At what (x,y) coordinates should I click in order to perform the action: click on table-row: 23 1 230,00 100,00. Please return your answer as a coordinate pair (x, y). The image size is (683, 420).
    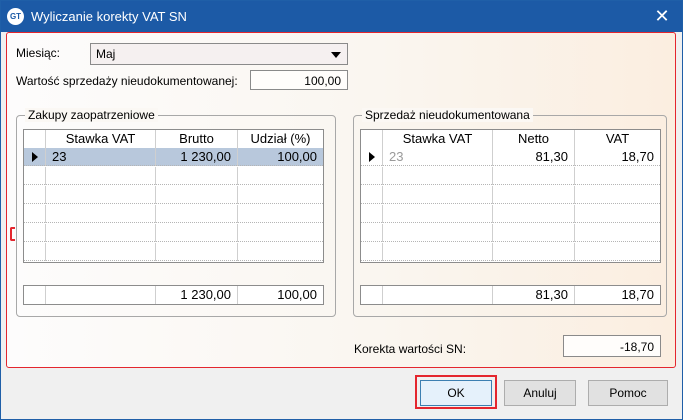
    Looking at the image, I should click on (173, 157).